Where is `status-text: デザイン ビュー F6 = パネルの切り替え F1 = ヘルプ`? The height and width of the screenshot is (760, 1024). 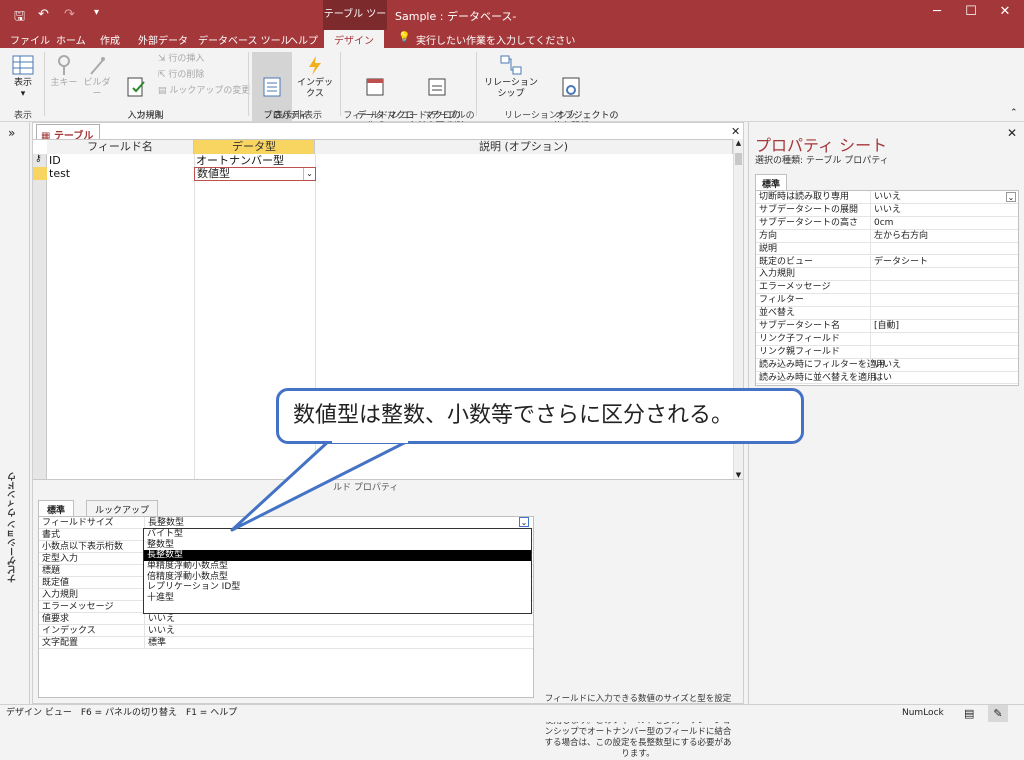 status-text: デザイン ビュー F6 = パネルの切り替え F1 = ヘルプ is located at coordinates (122, 713).